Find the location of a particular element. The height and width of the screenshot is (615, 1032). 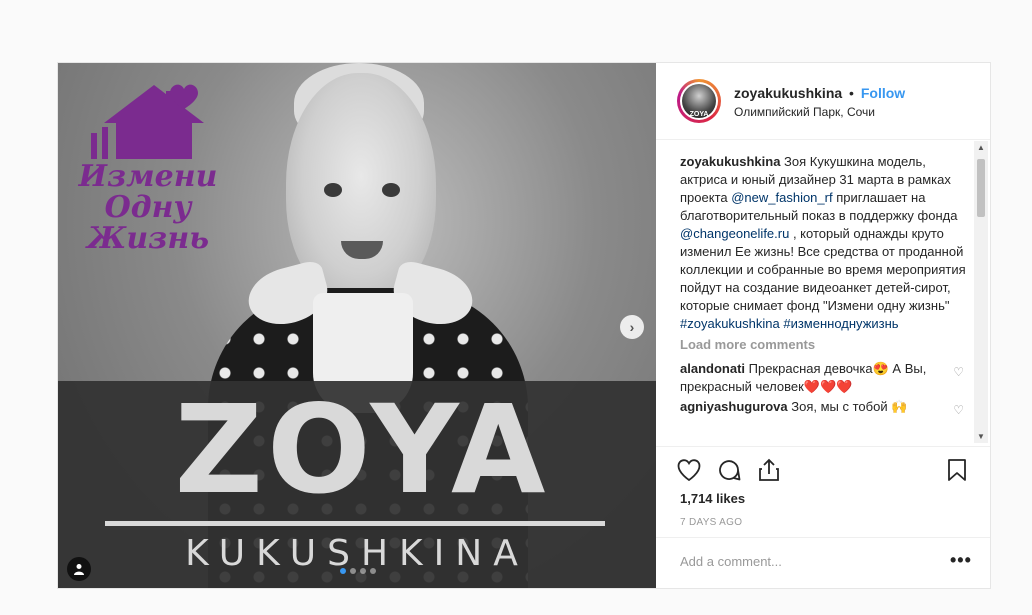

scrollbar-thumb is located at coordinates (981, 188).